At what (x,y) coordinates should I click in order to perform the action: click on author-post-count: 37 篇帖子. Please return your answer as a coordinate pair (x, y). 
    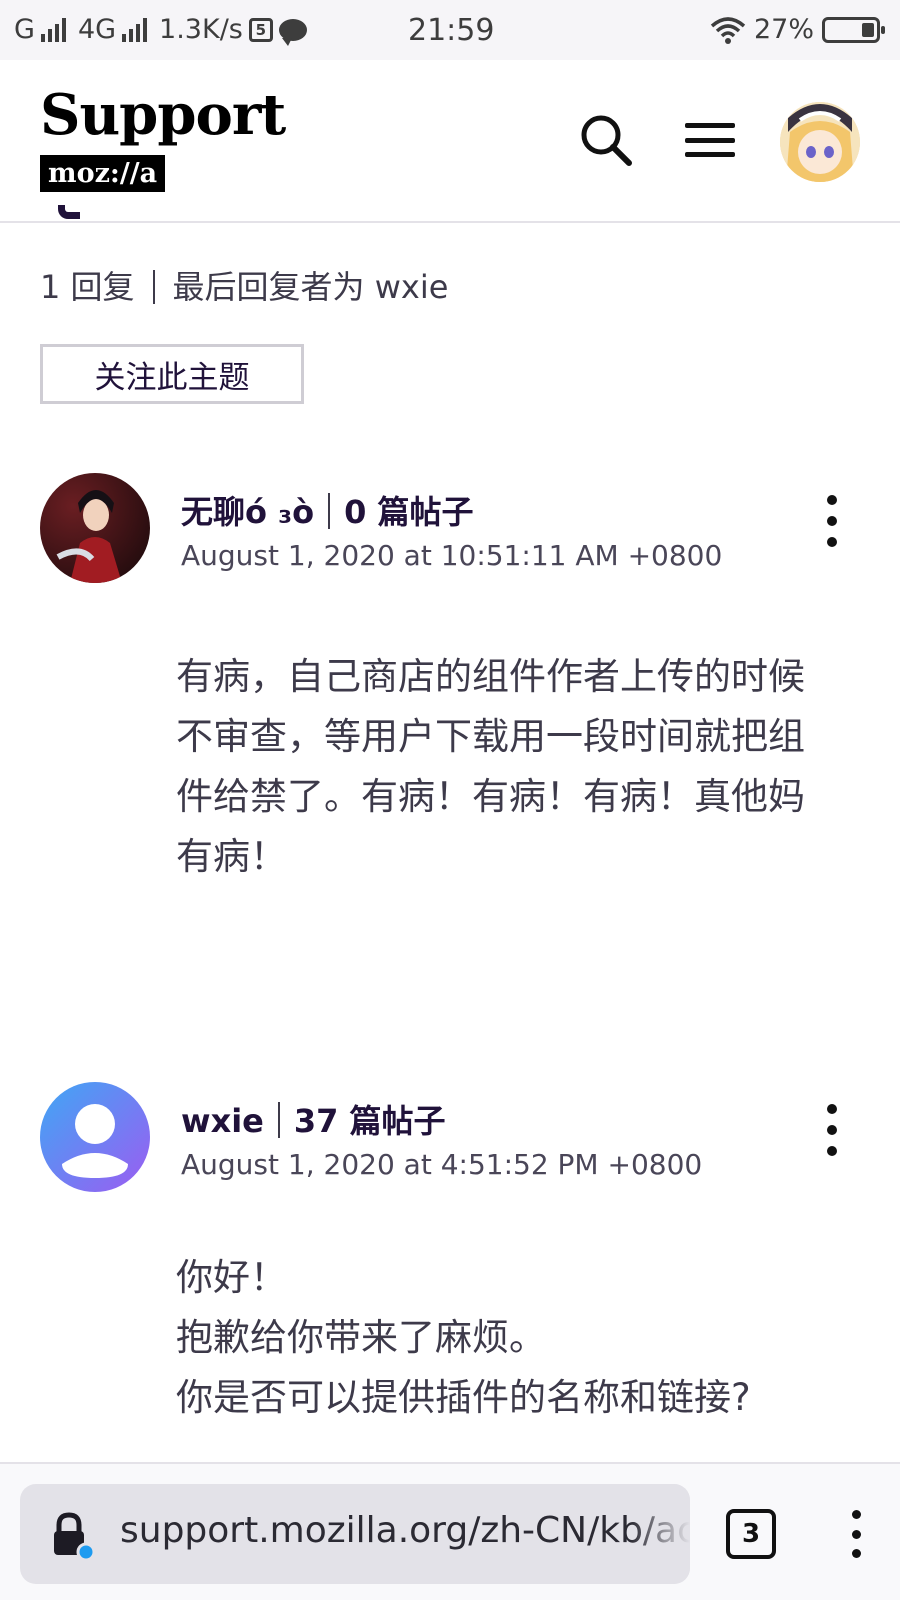
    Looking at the image, I should click on (369, 1121).